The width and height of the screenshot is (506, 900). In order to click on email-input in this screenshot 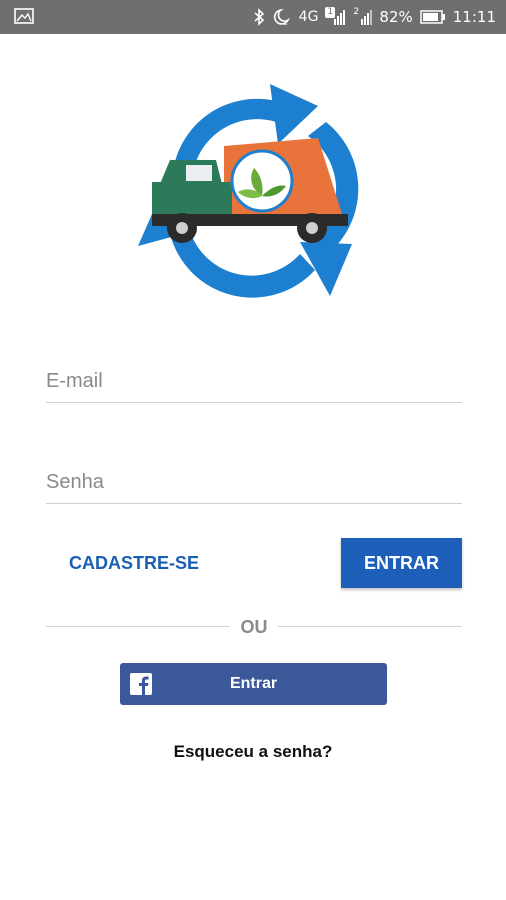, I will do `click(254, 381)`.